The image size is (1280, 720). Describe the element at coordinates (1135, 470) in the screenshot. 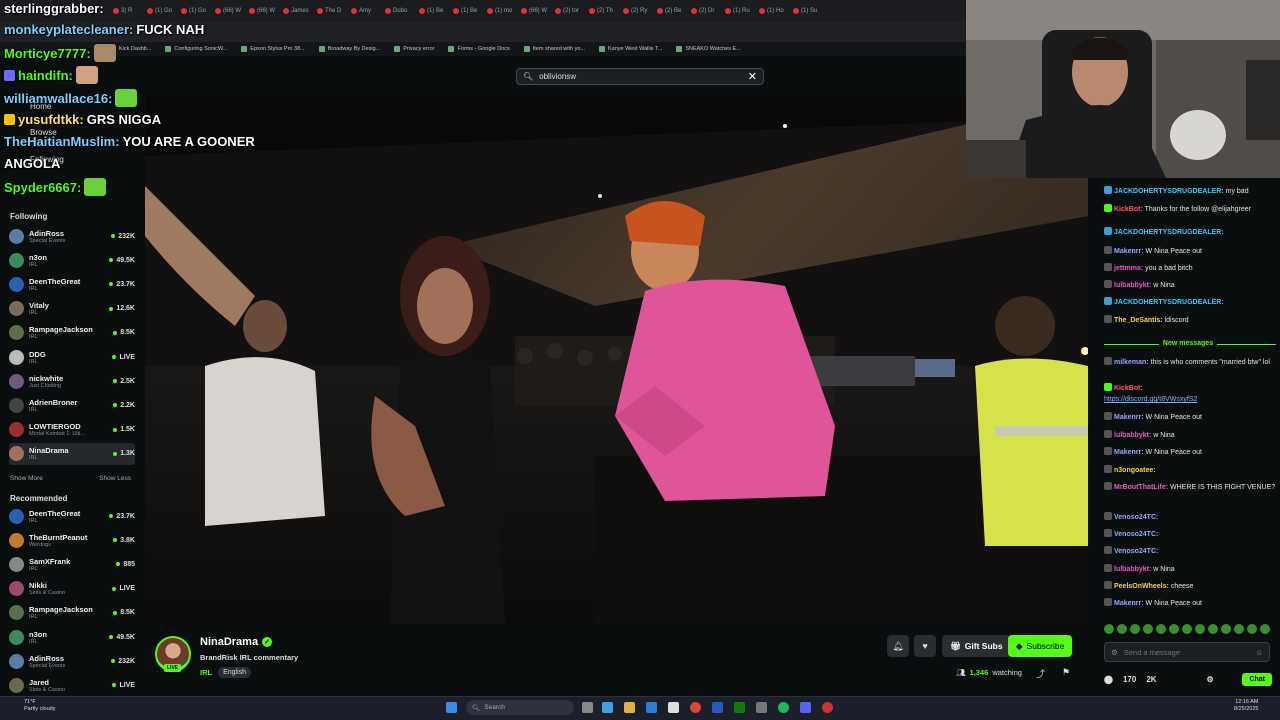

I see `chat-username: n3ongoatee:` at that location.